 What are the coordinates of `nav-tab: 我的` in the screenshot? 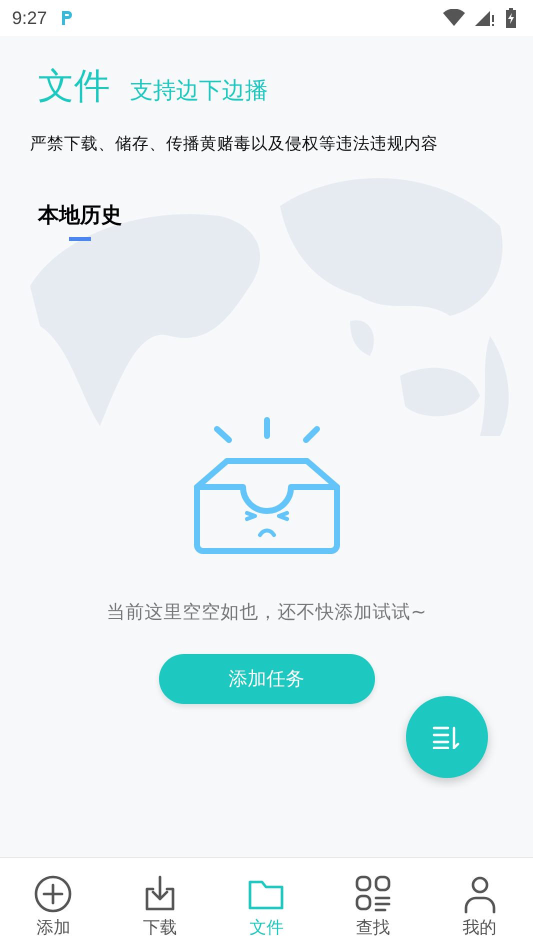 It's located at (479, 903).